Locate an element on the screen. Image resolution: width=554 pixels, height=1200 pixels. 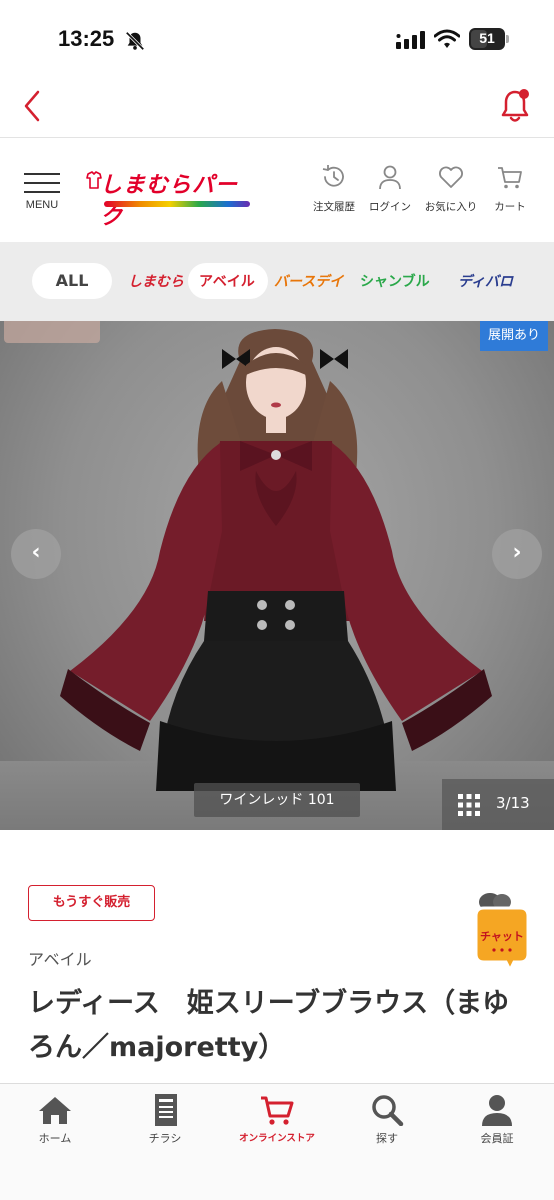
brand-filter-divalo: ディバロ is located at coordinates (485, 281).